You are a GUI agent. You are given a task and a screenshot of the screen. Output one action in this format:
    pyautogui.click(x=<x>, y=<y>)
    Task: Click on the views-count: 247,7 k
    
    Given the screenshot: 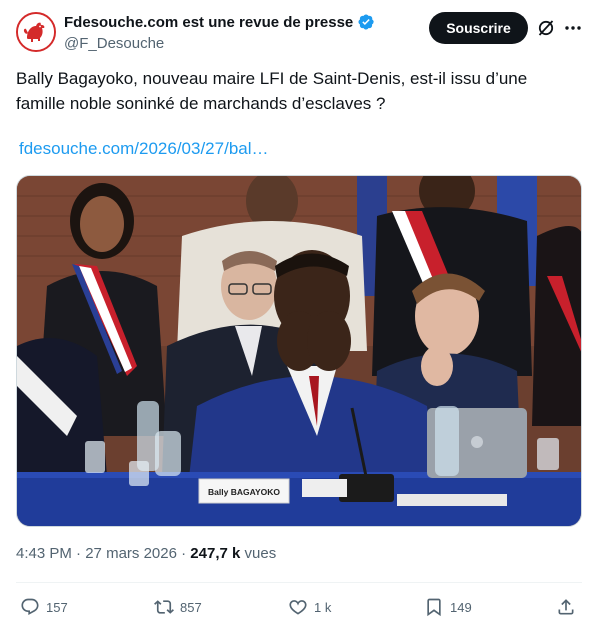 What is the action you would take?
    pyautogui.click(x=215, y=553)
    